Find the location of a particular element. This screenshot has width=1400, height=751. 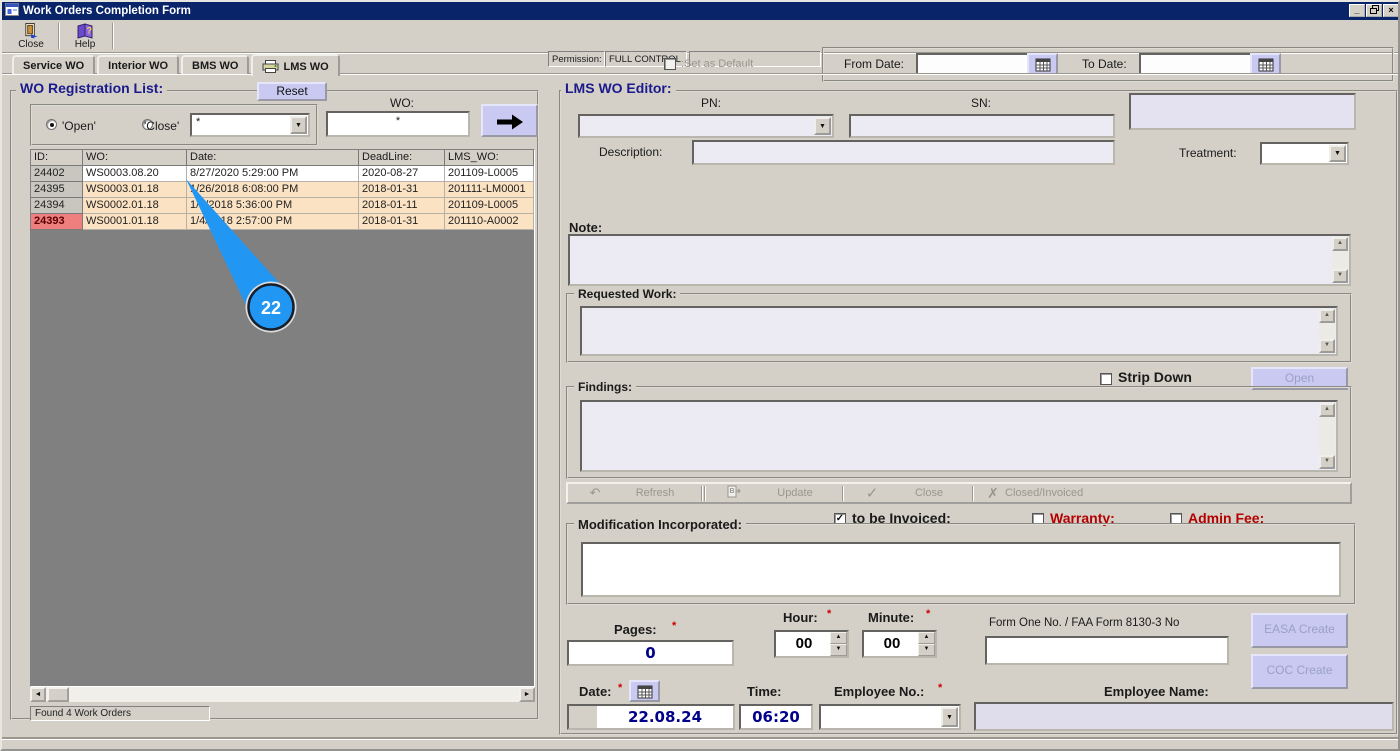

action-separator is located at coordinates (702, 493).